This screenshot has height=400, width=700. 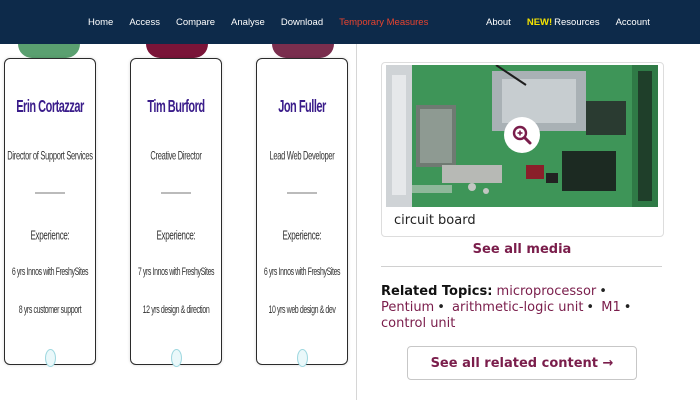 What do you see at coordinates (522, 249) in the screenshot?
I see `see-all-media-link: See all media` at bounding box center [522, 249].